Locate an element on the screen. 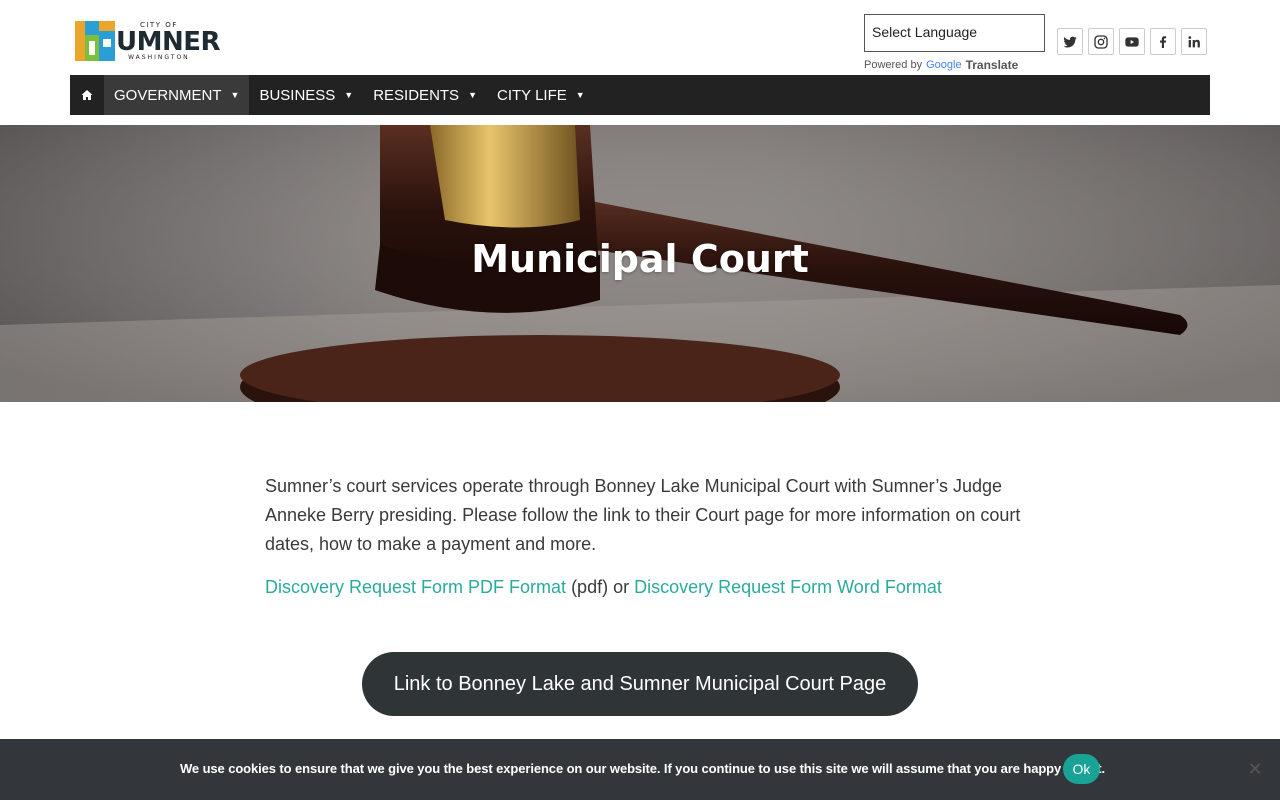  youtube-link is located at coordinates (1132, 41).